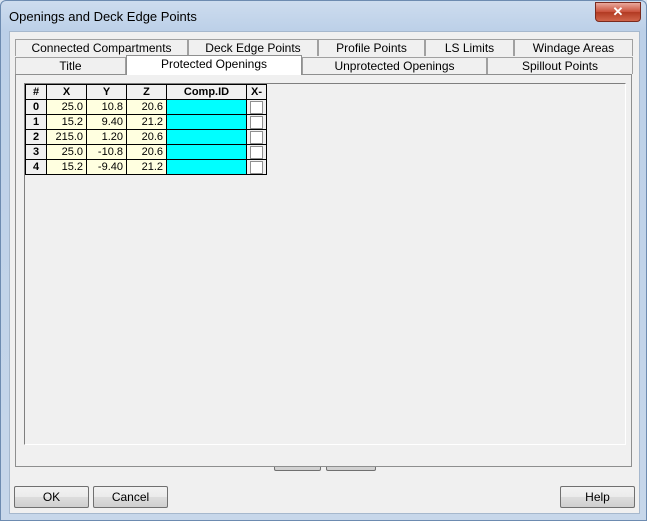  What do you see at coordinates (106, 137) in the screenshot?
I see `cell-y: 1.20` at bounding box center [106, 137].